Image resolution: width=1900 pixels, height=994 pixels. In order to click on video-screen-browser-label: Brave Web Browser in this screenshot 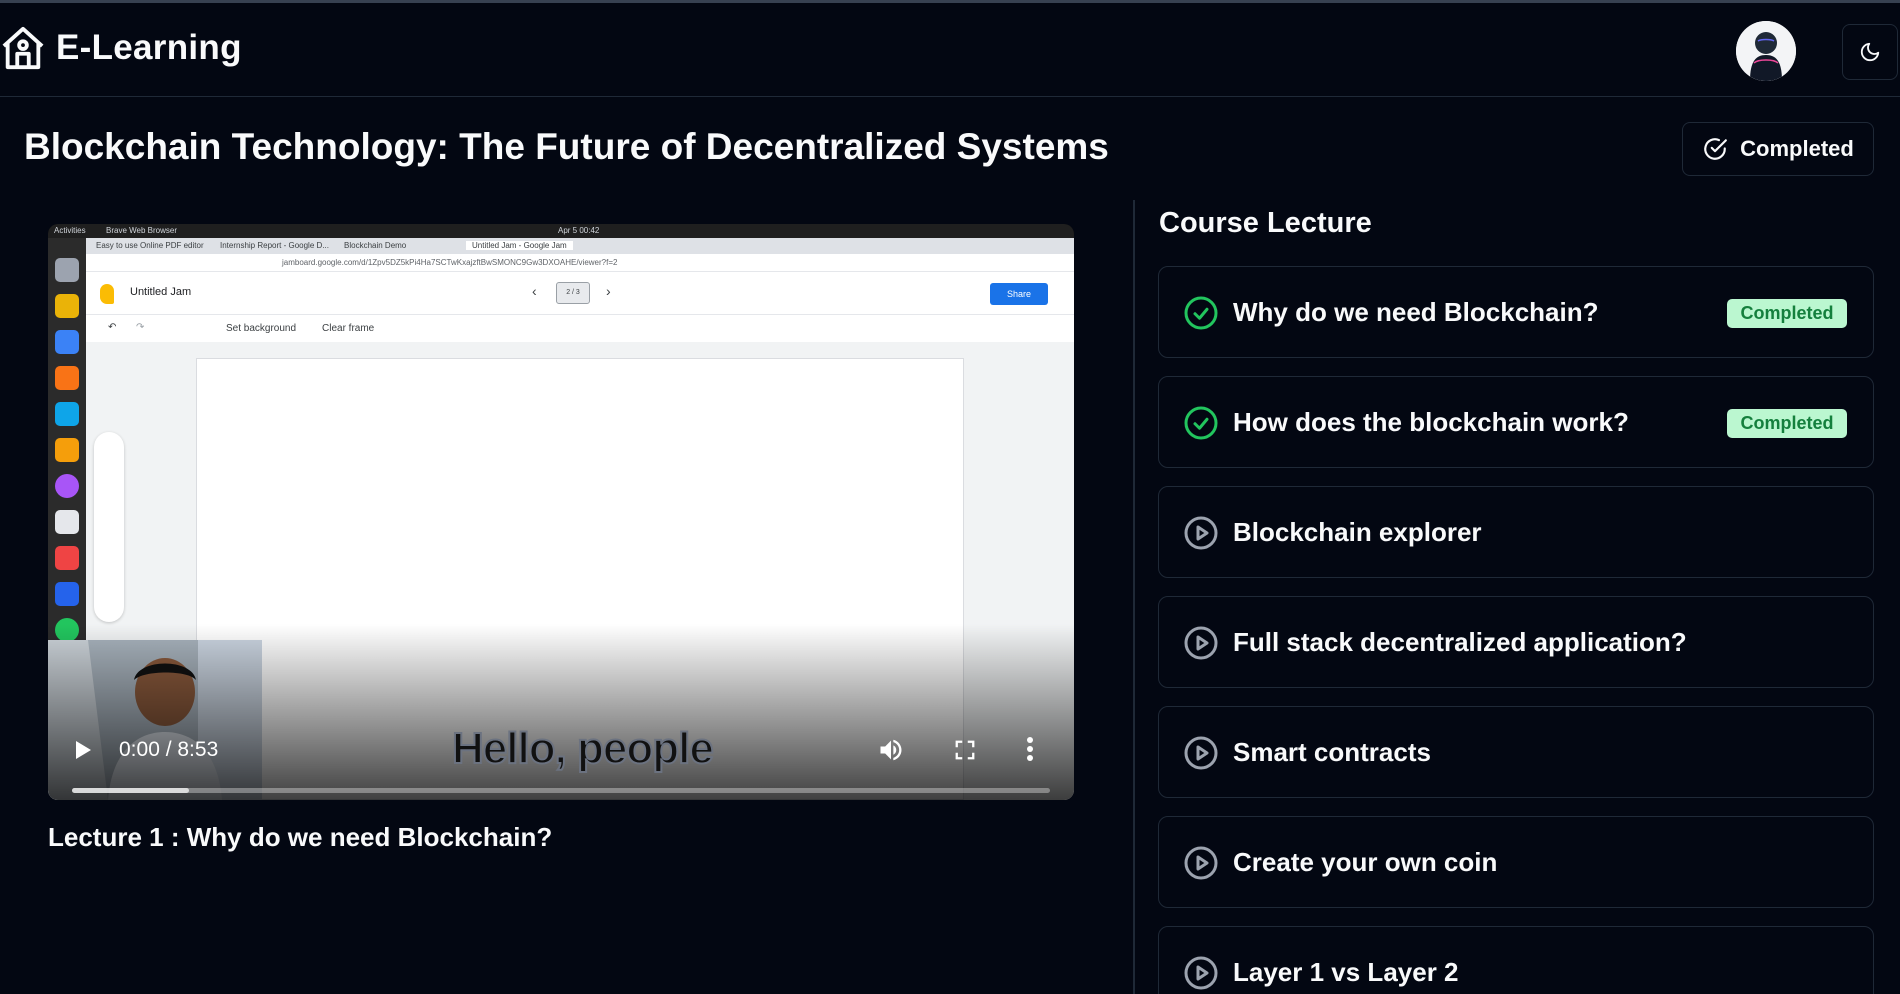, I will do `click(141, 230)`.